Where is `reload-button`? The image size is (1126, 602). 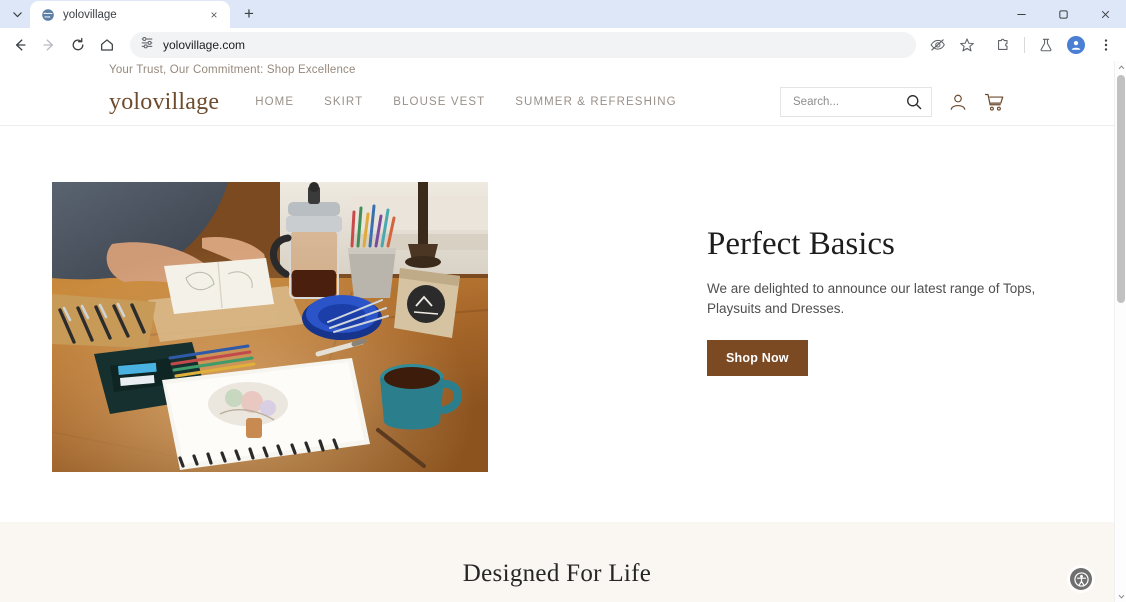
reload-button is located at coordinates (78, 45).